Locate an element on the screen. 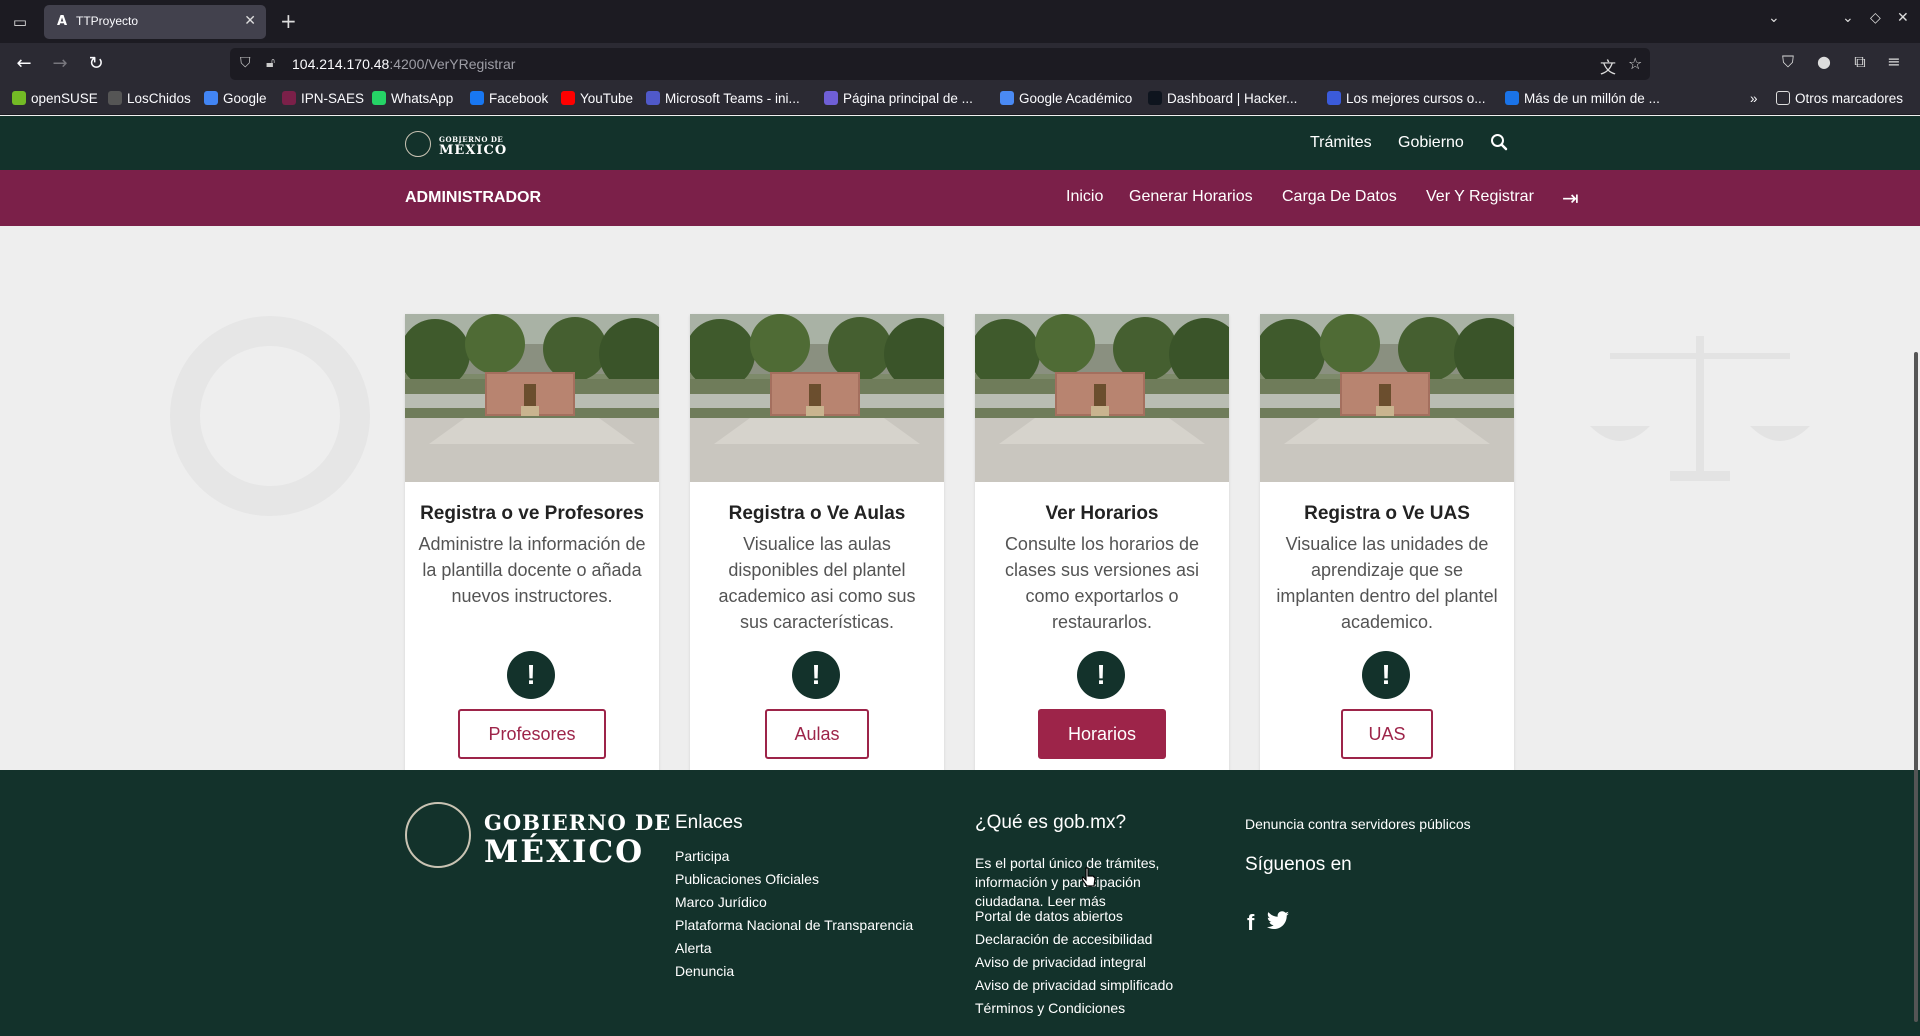 This screenshot has width=1920, height=1036. footer-gobmx-link: Declaración de accesibilidad is located at coordinates (1063, 939).